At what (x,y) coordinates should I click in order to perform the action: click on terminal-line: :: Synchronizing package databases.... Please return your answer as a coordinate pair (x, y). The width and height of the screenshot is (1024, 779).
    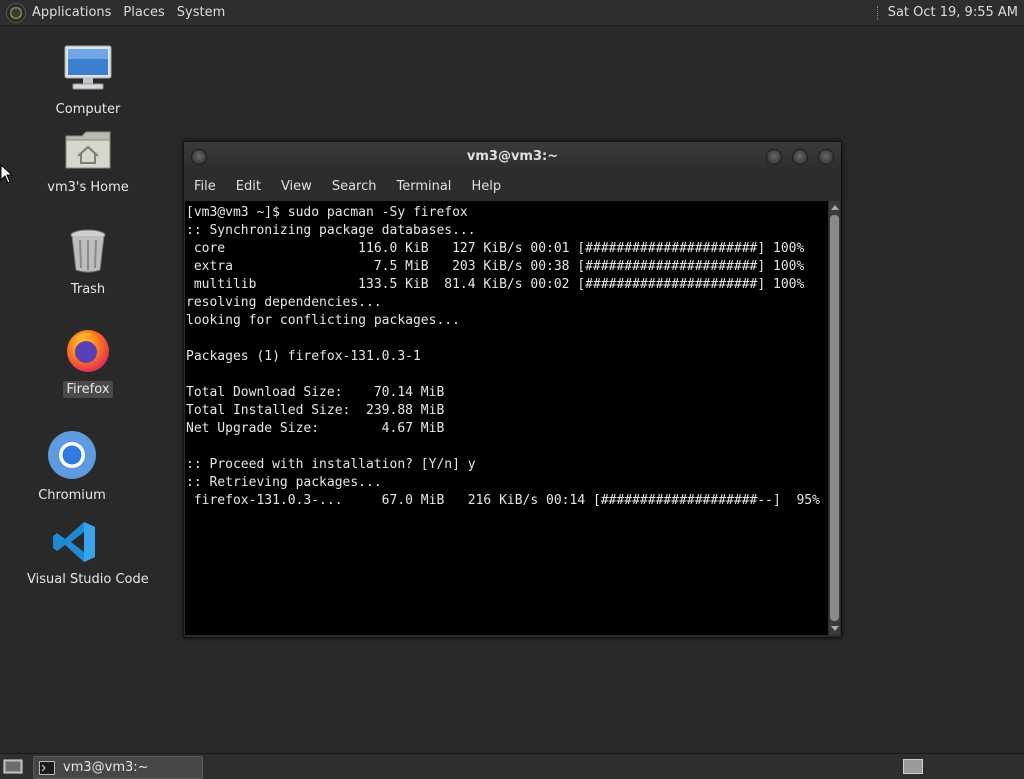
    Looking at the image, I should click on (331, 230).